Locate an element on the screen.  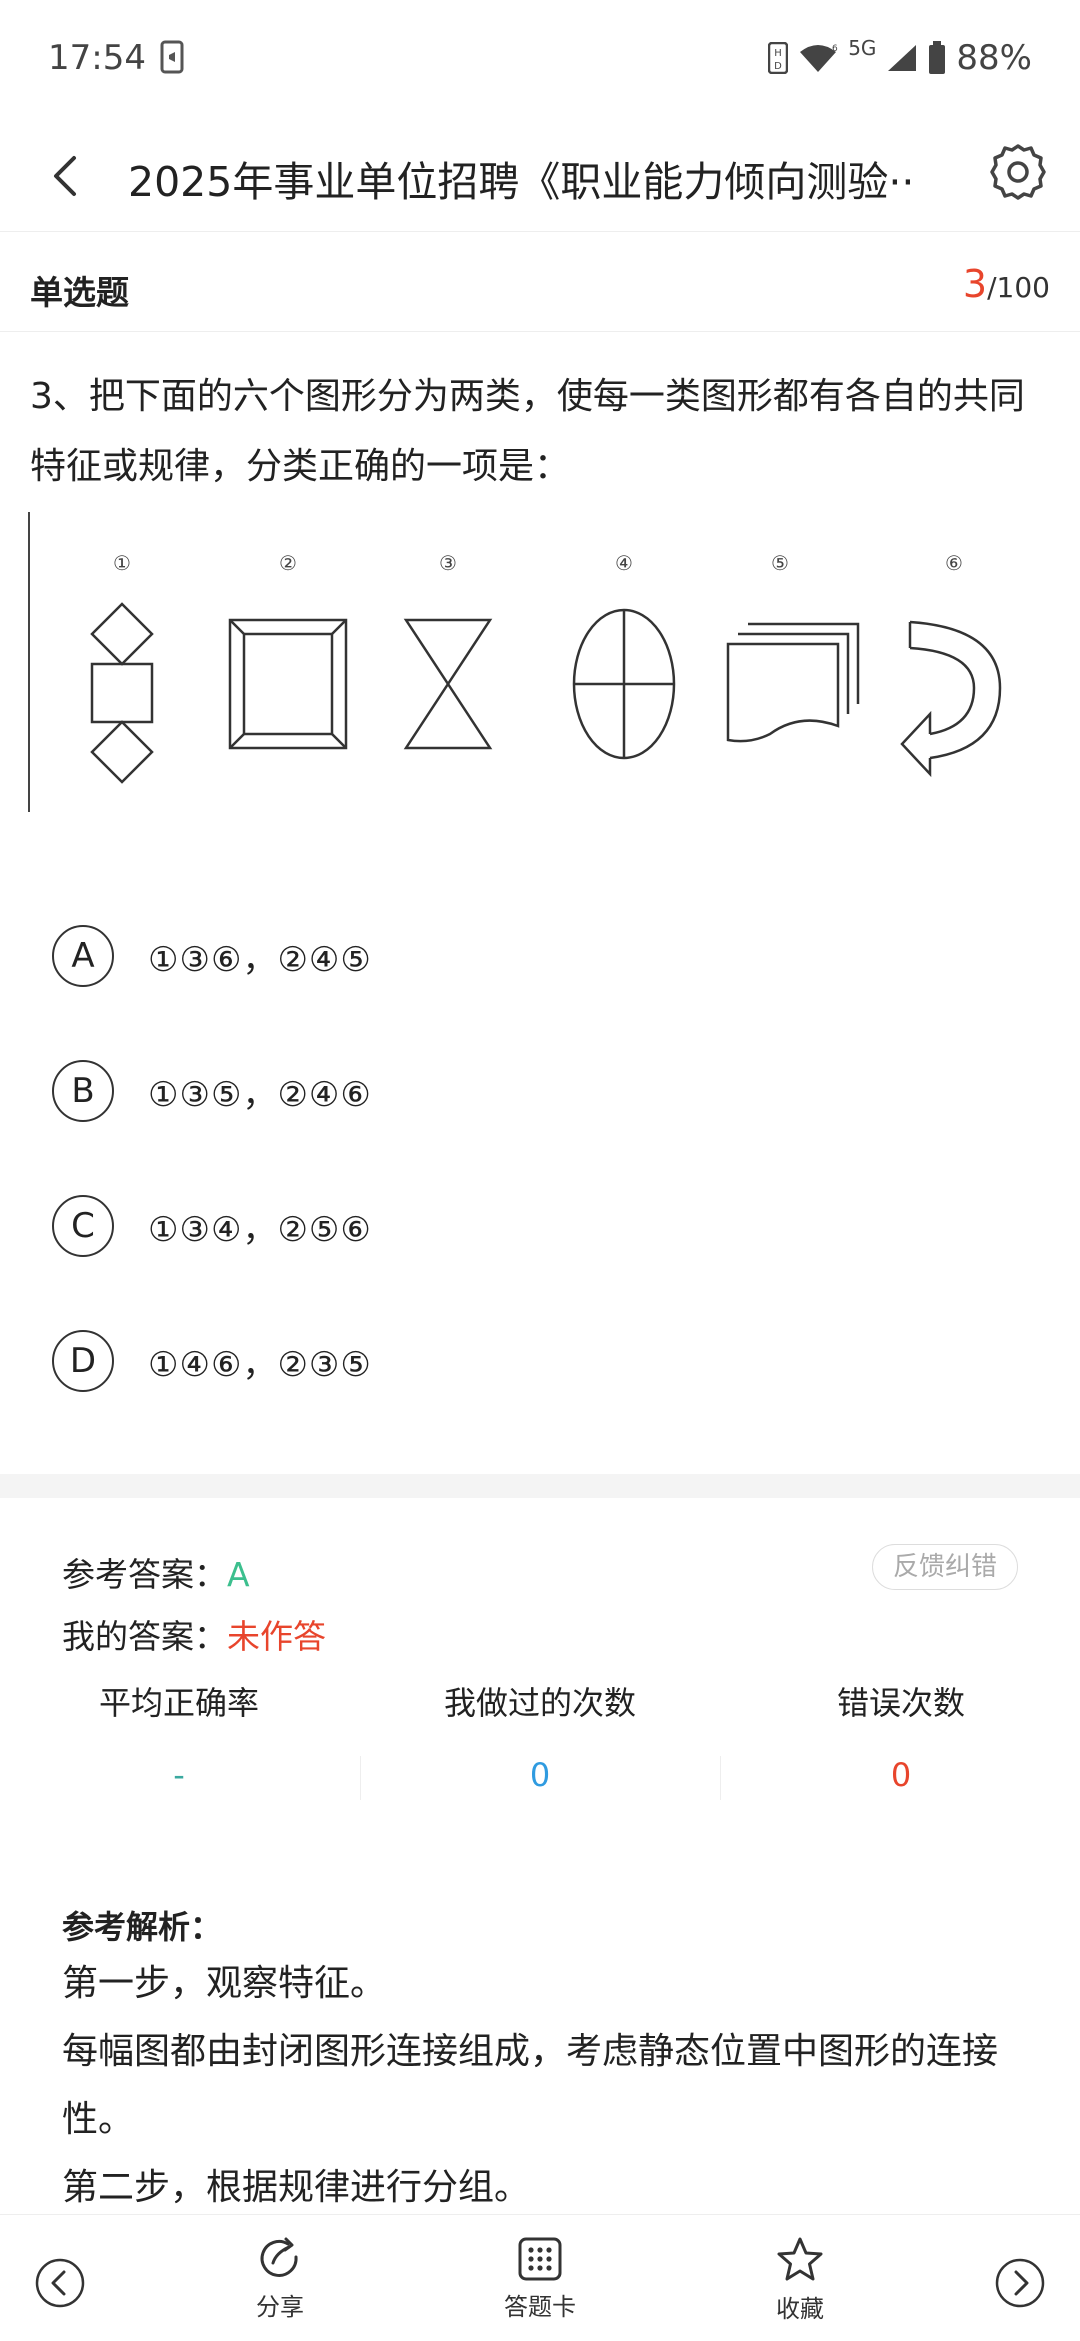
hd-icon: H D is located at coordinates (778, 58).